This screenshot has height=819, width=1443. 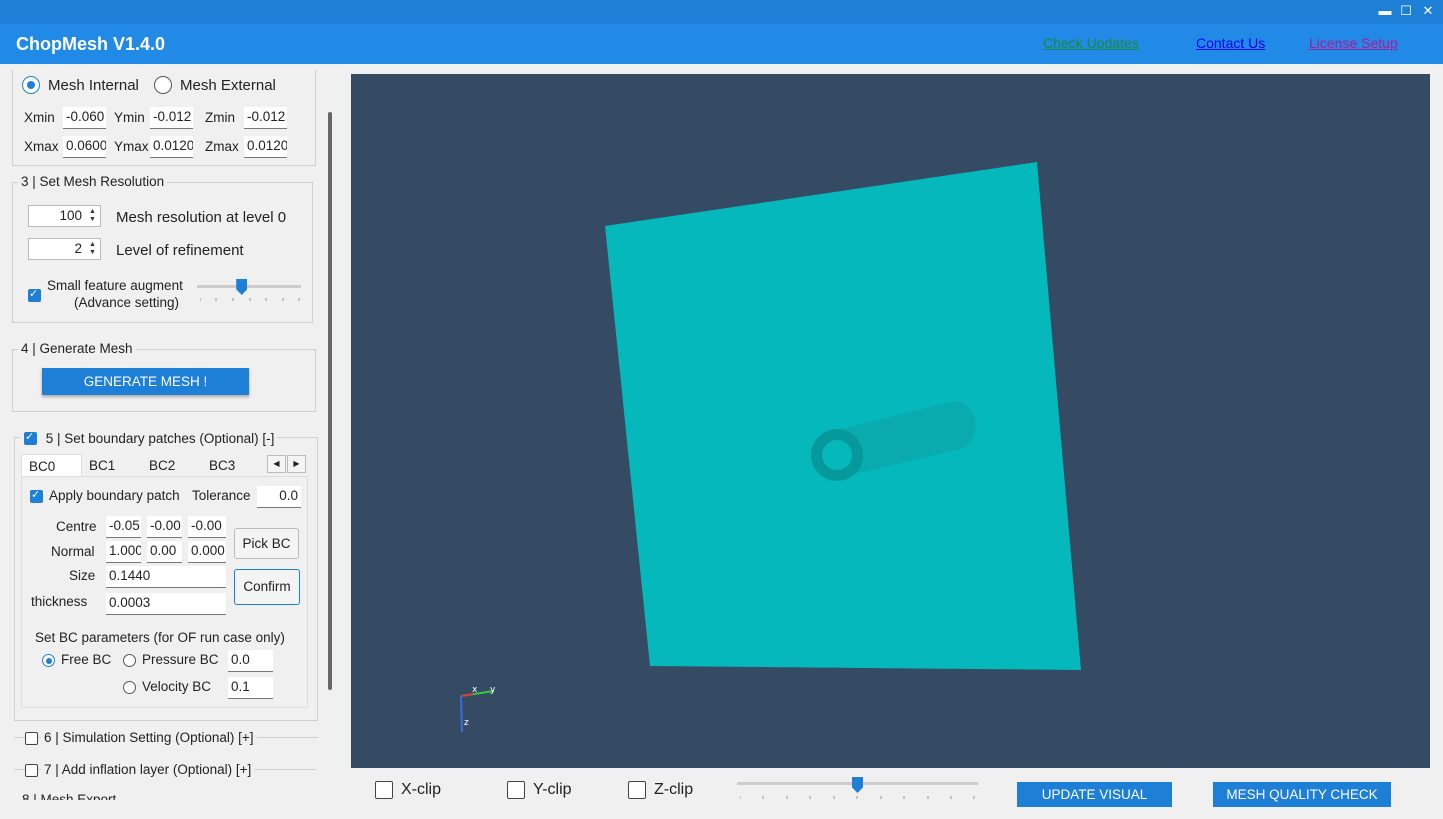 I want to click on mesh-resolution-label: Mesh resolution at level 0, so click(x=201, y=217).